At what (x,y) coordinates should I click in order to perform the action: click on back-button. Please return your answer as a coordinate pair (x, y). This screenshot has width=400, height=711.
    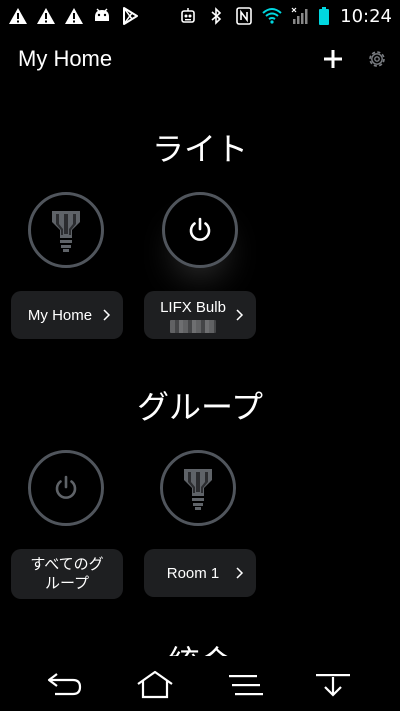
    Looking at the image, I should click on (65, 685).